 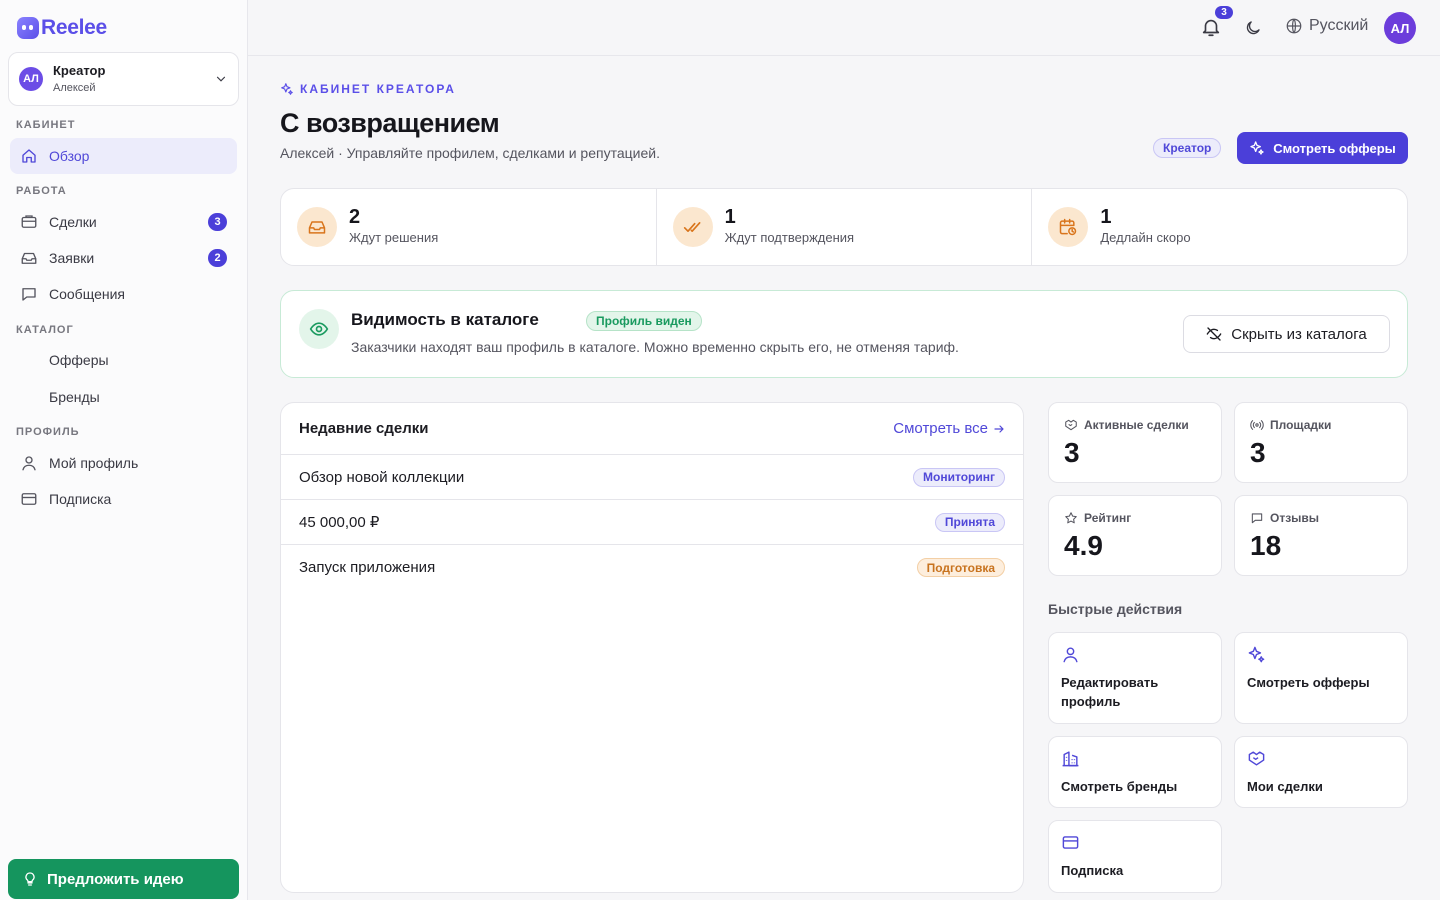 What do you see at coordinates (382, 477) in the screenshot?
I see `deal-name: Обзор новой коллекции` at bounding box center [382, 477].